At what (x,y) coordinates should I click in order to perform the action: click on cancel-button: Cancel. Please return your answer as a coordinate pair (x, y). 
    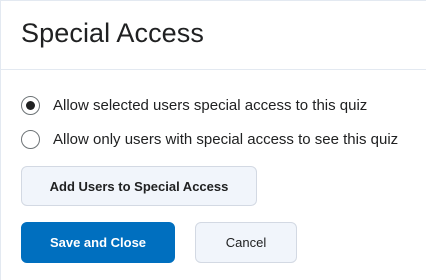
    Looking at the image, I should click on (246, 242).